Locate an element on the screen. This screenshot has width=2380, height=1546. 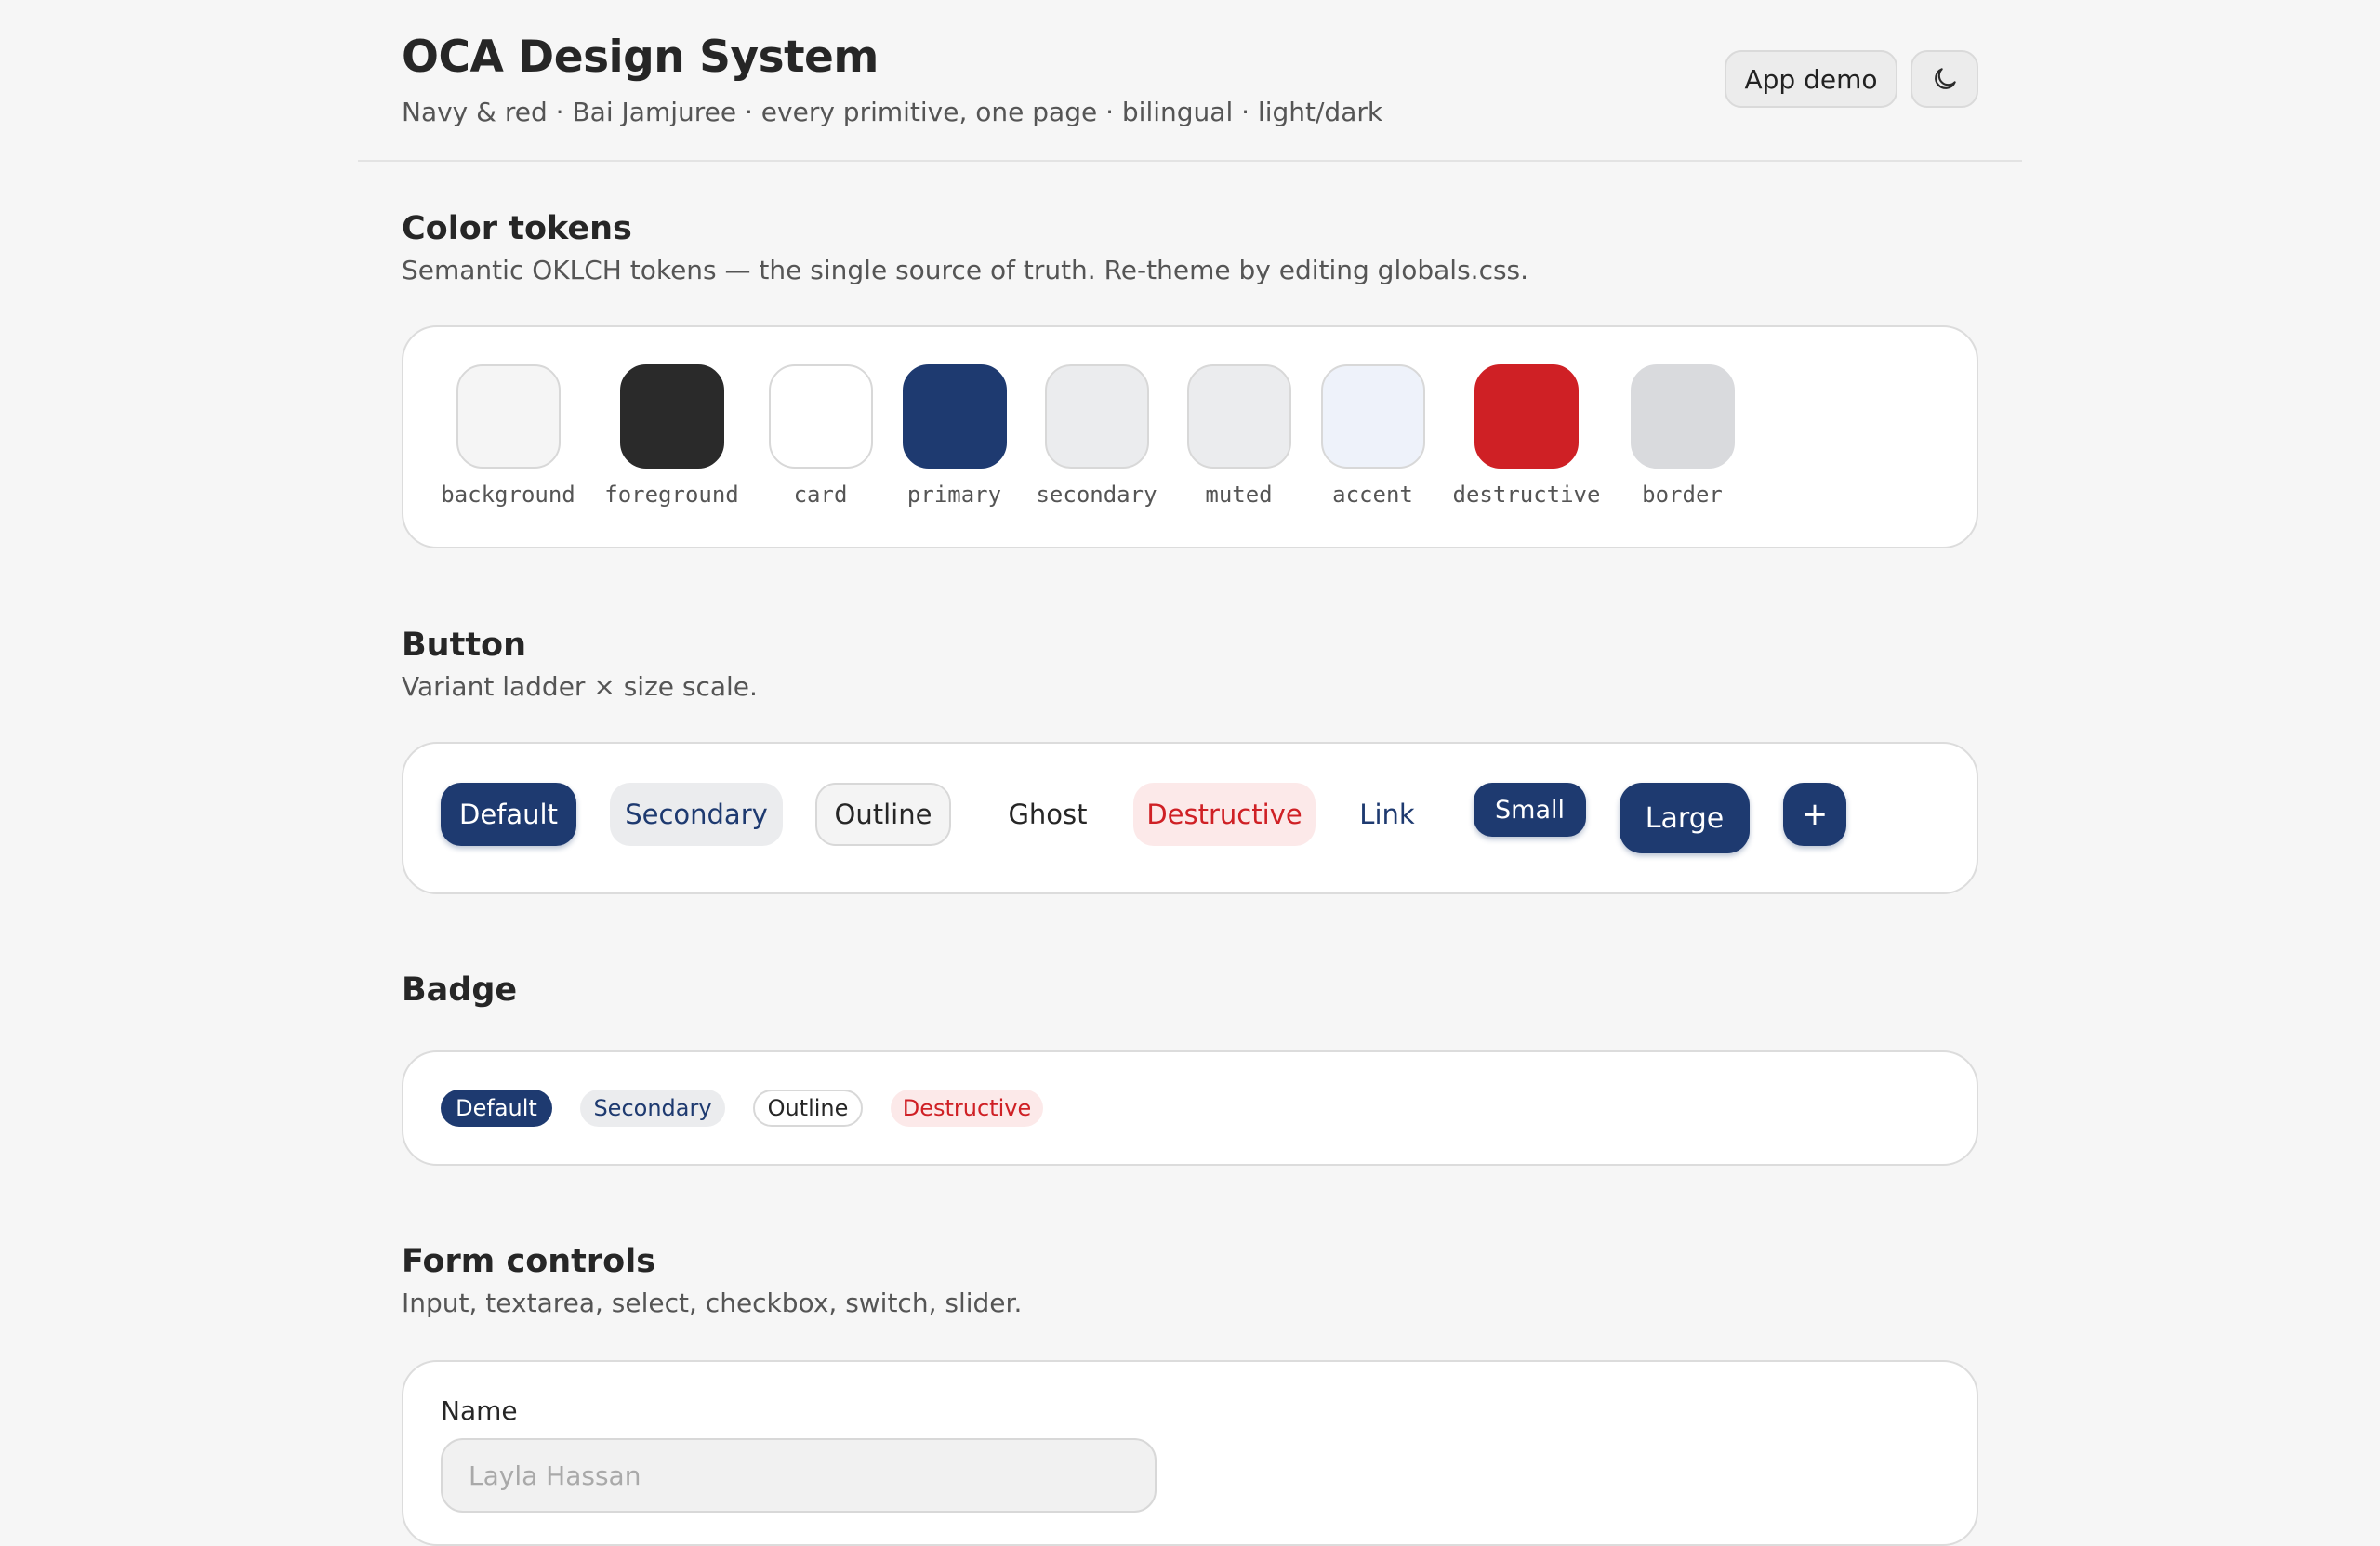
button-section: Button Variant ladder × size scale. is located at coordinates (1190, 664).